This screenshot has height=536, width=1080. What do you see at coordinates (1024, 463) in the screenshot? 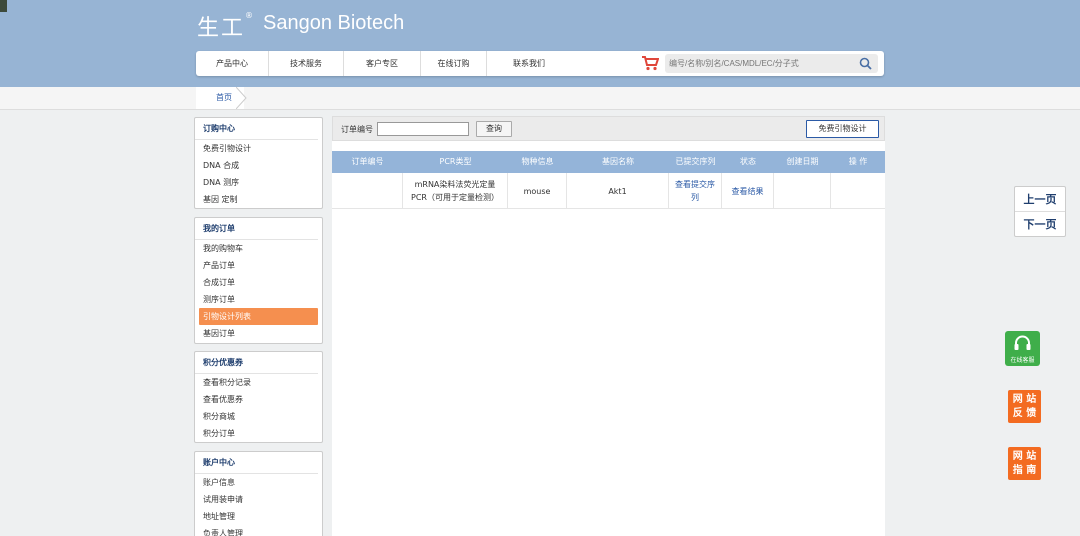
I see `site-guide-button: 网 站 指 南` at bounding box center [1024, 463].